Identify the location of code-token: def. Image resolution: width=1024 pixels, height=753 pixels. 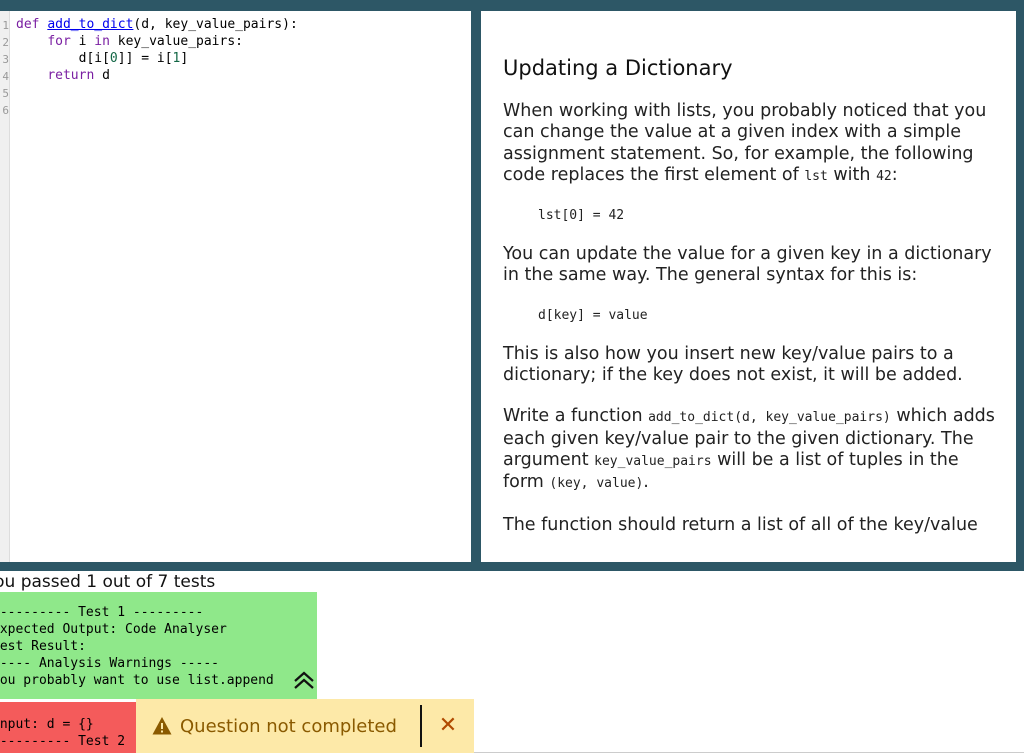
(32, 24).